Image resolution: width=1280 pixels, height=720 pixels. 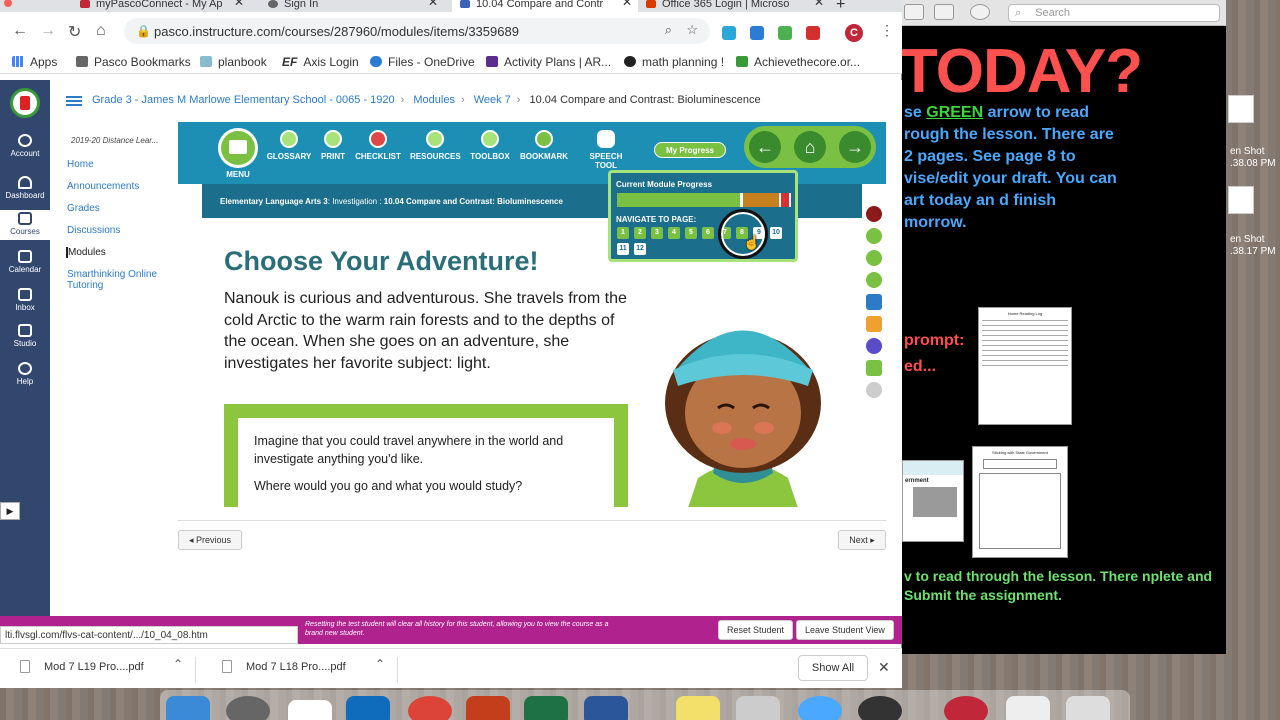 I want to click on move-icon, so click(x=874, y=390).